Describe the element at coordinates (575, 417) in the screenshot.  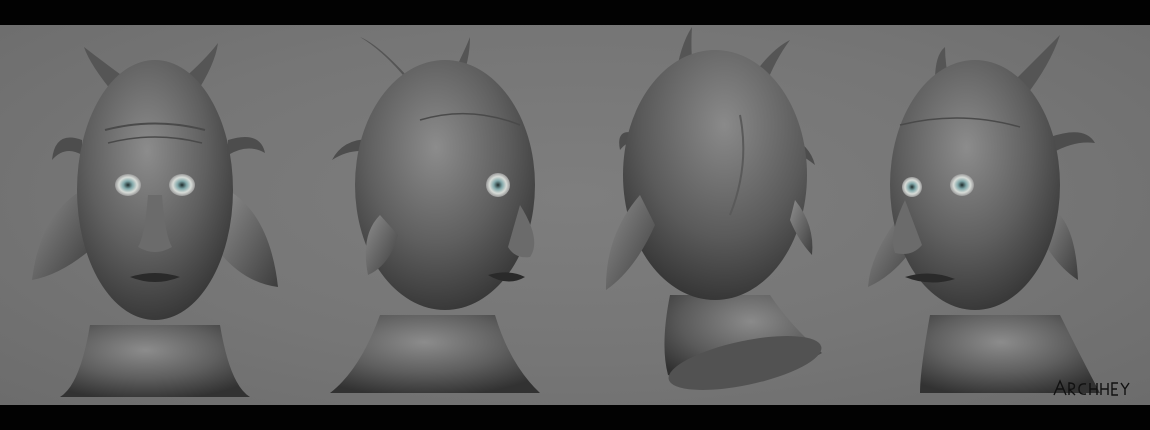
I see `letterbox-bottom` at that location.